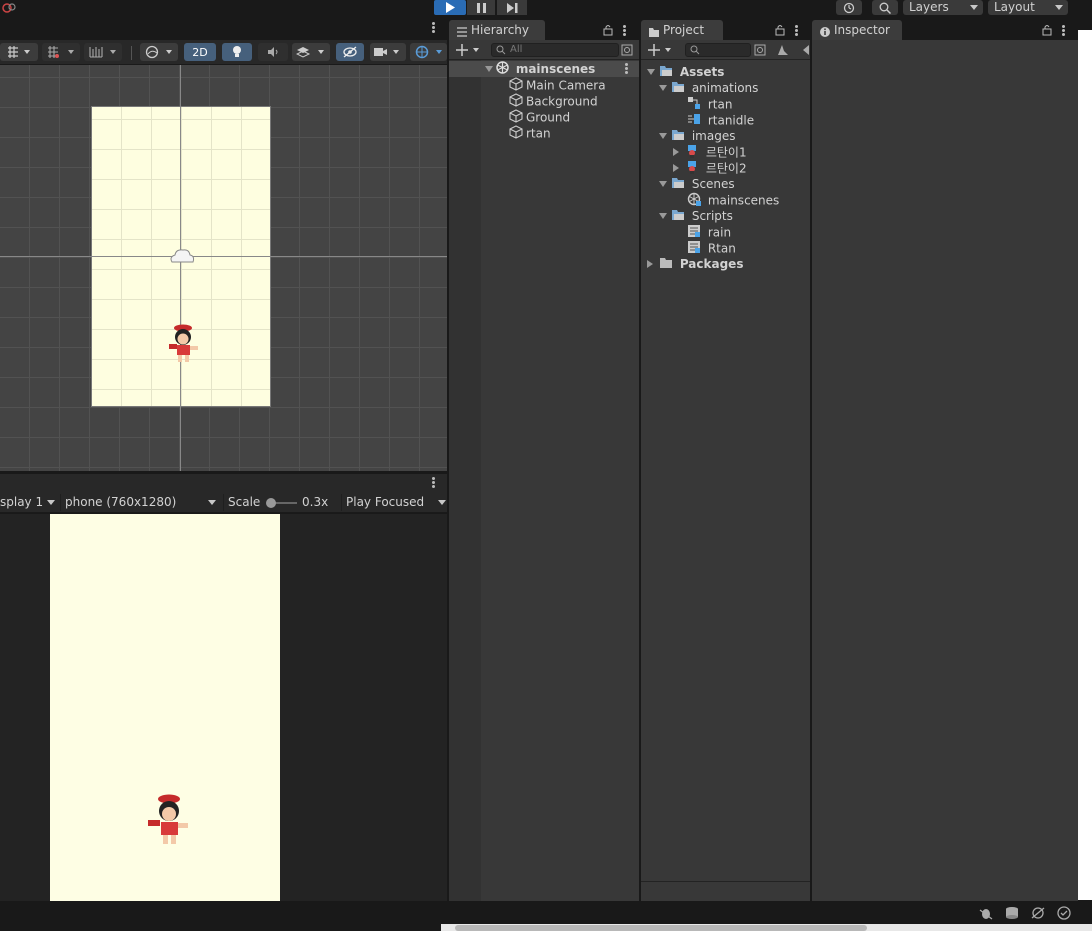  Describe the element at coordinates (711, 248) in the screenshot. I see `project-asset-rtan-script: Rtan` at that location.